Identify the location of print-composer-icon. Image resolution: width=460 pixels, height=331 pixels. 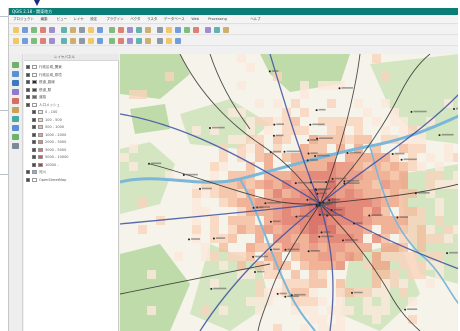
(52, 30).